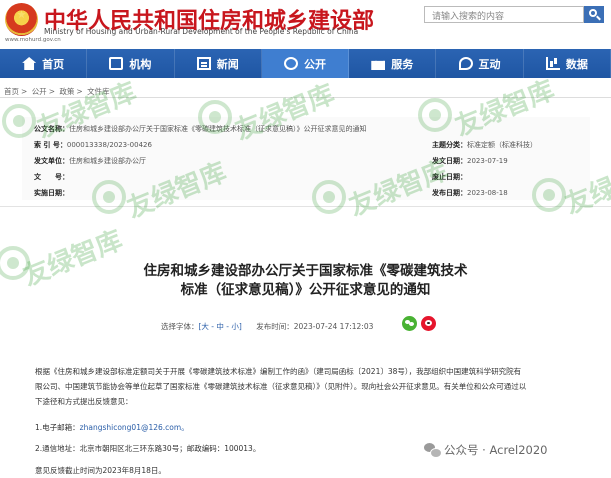  What do you see at coordinates (39, 91) in the screenshot?
I see `breadcrumb-open: 公开` at bounding box center [39, 91].